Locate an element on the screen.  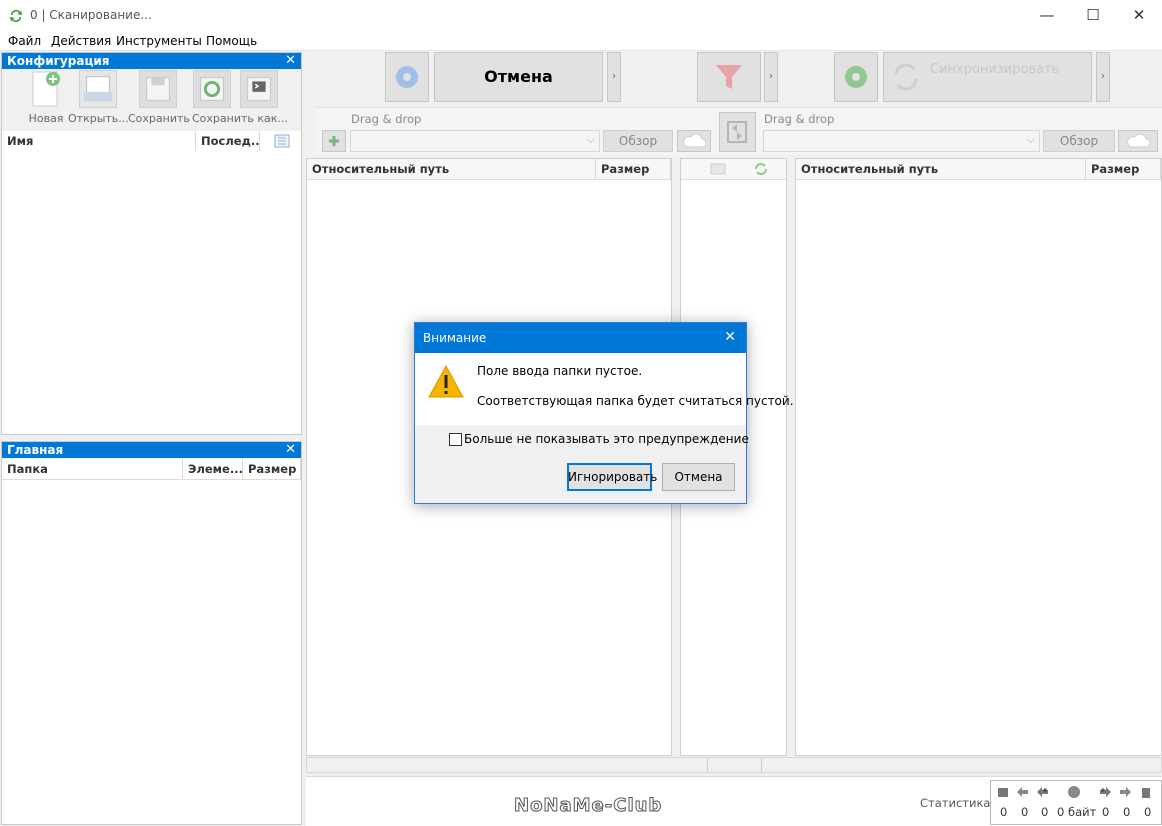
new-file-icon is located at coordinates (46, 89).